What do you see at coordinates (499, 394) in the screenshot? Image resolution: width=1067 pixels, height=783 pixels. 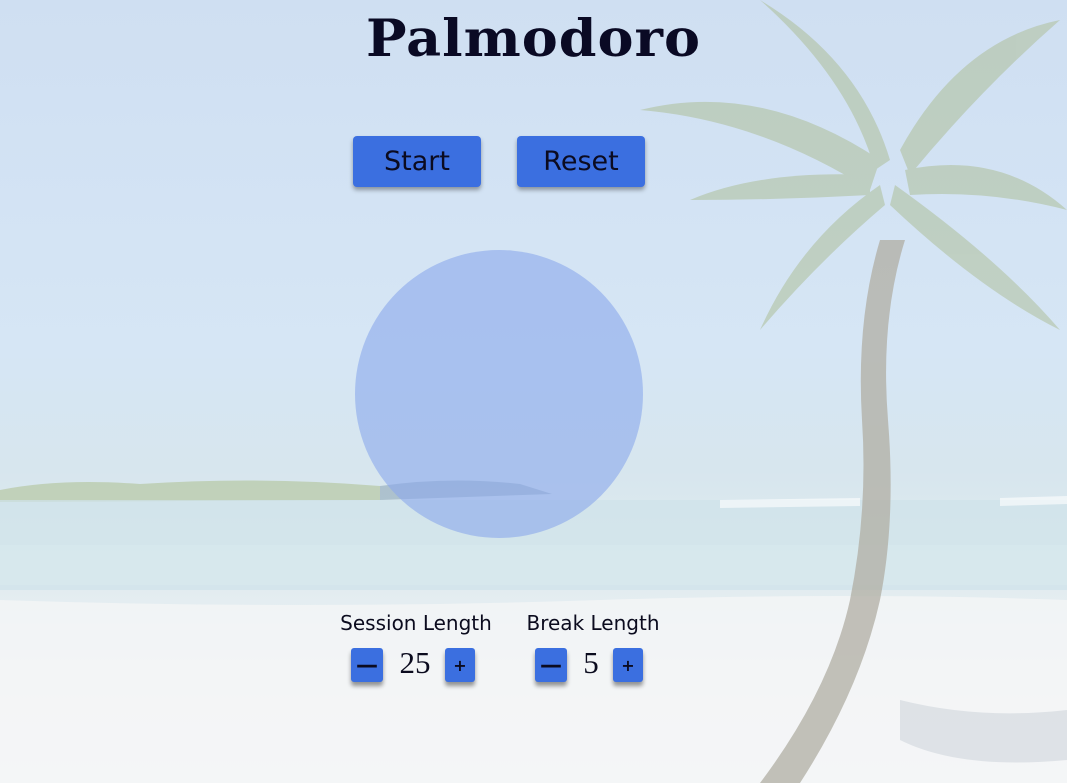 I see `timer-circle` at bounding box center [499, 394].